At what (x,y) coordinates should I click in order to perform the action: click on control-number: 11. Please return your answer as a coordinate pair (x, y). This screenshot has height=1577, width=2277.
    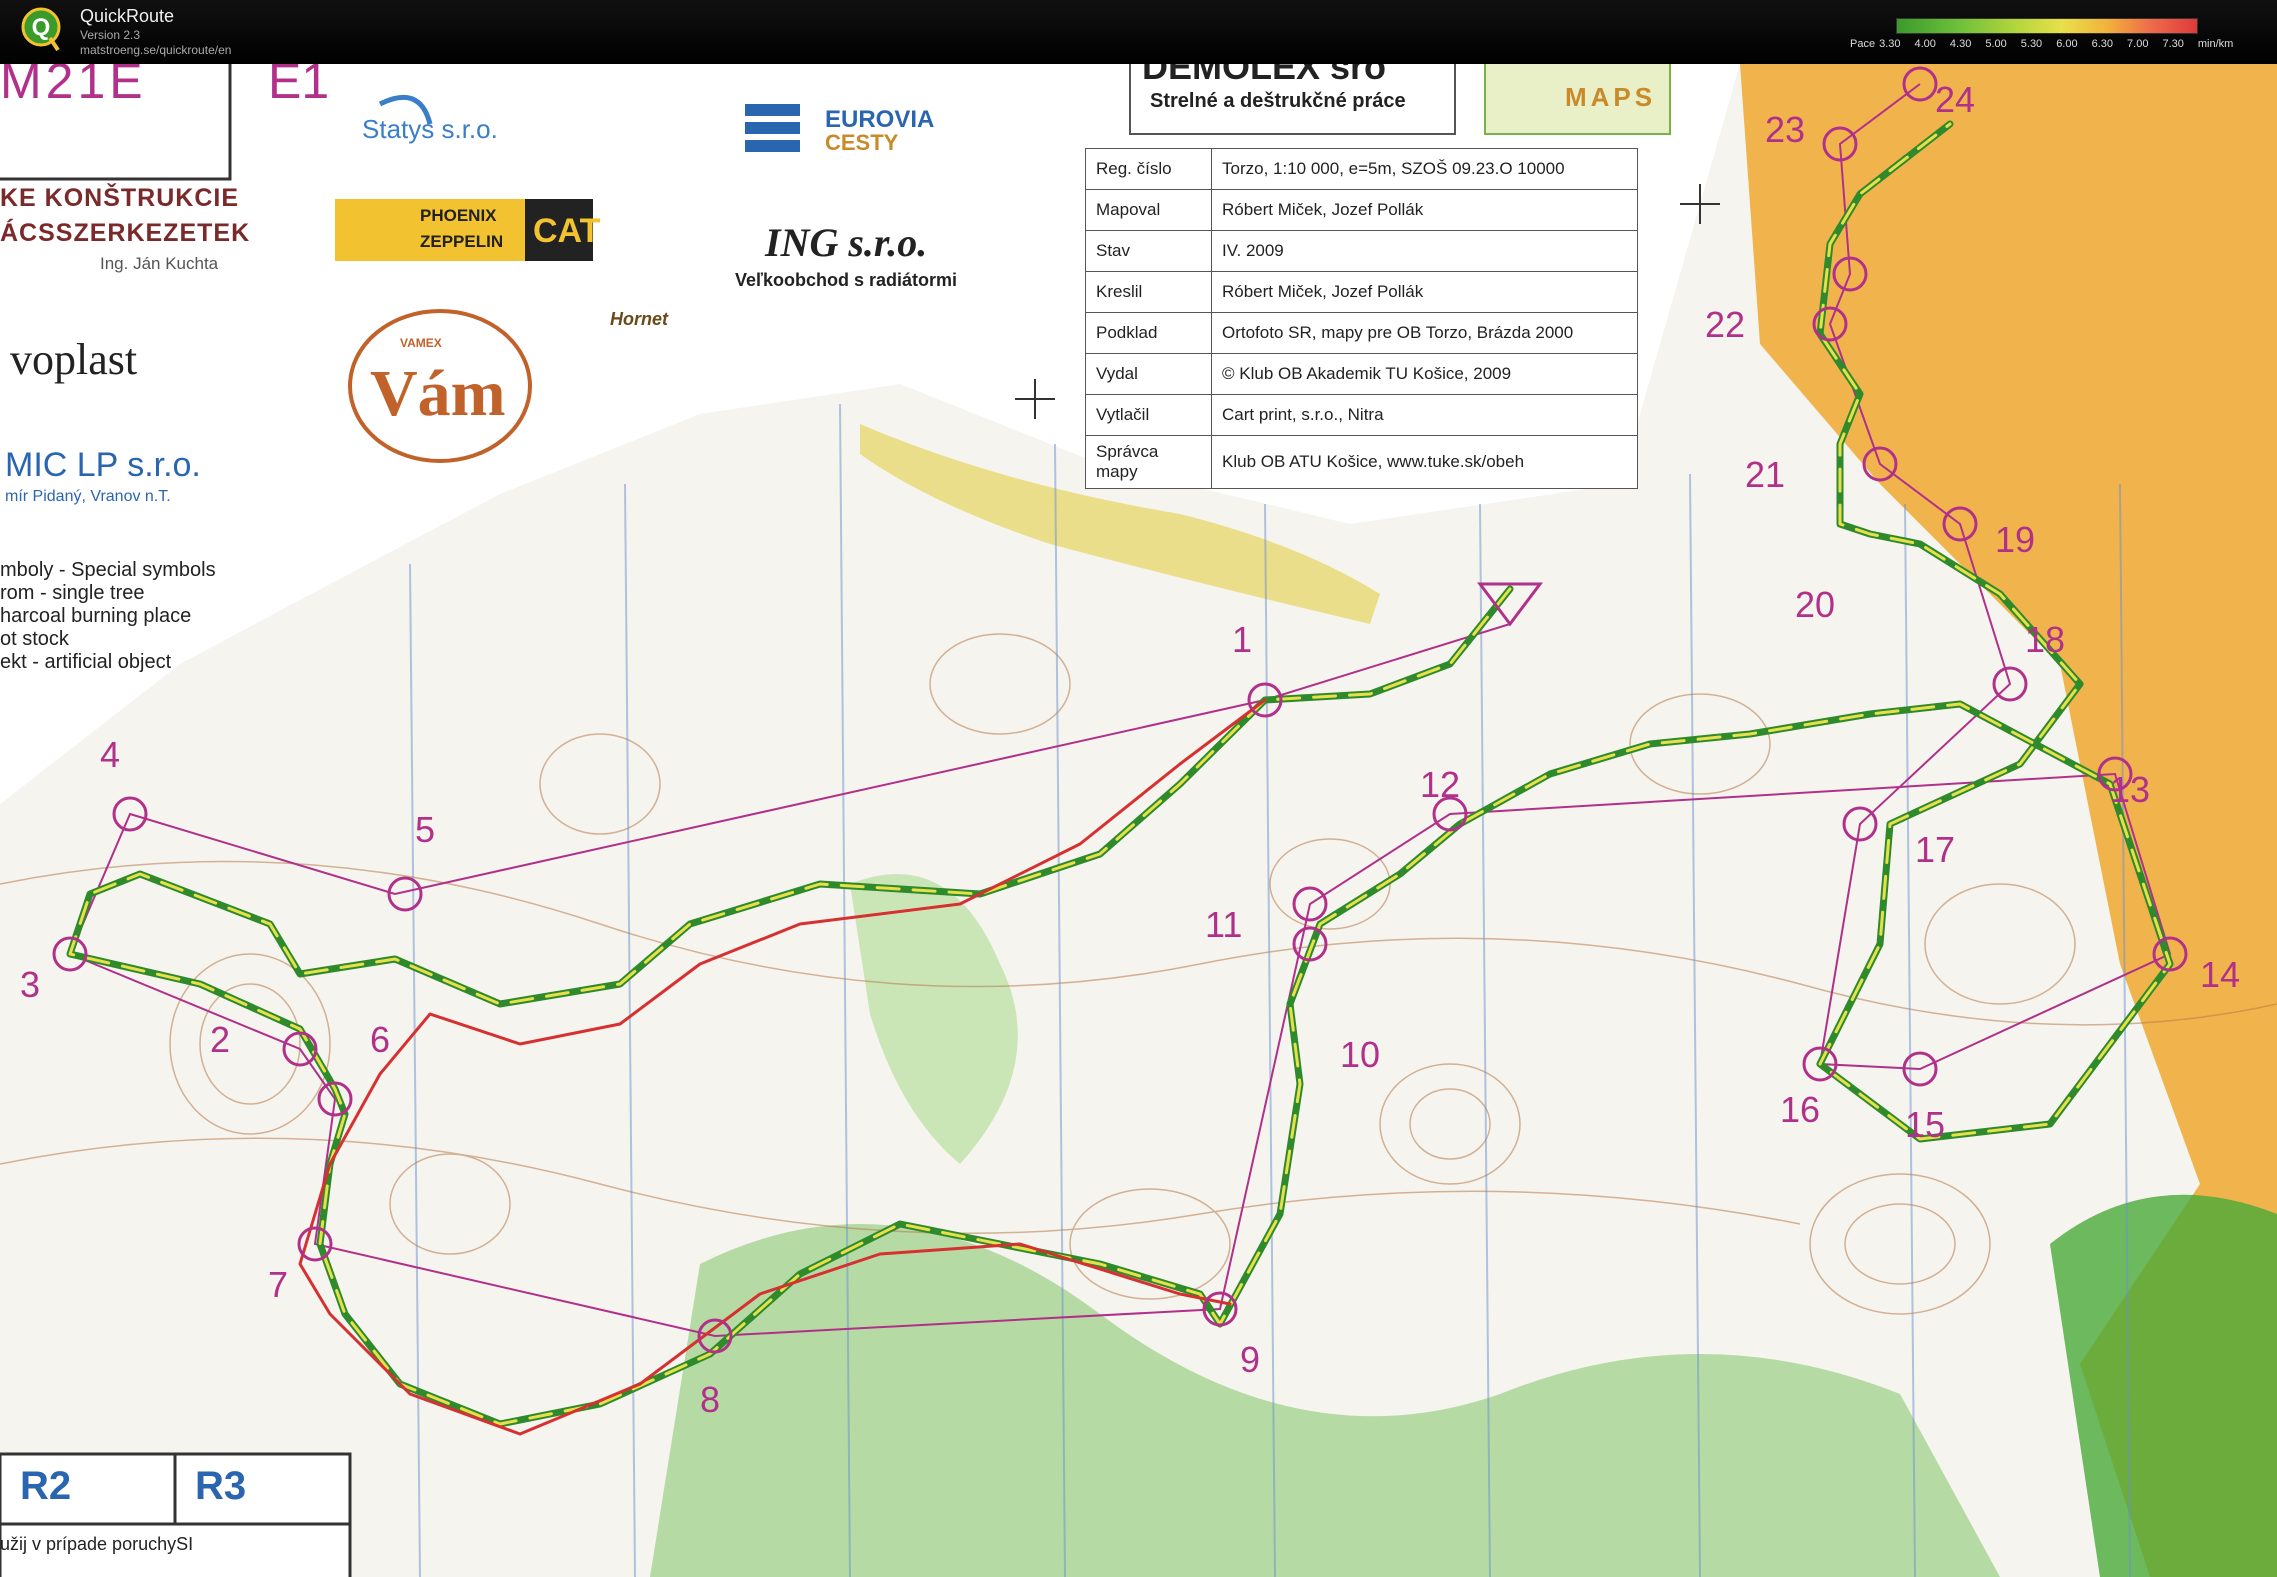
    Looking at the image, I should click on (1224, 924).